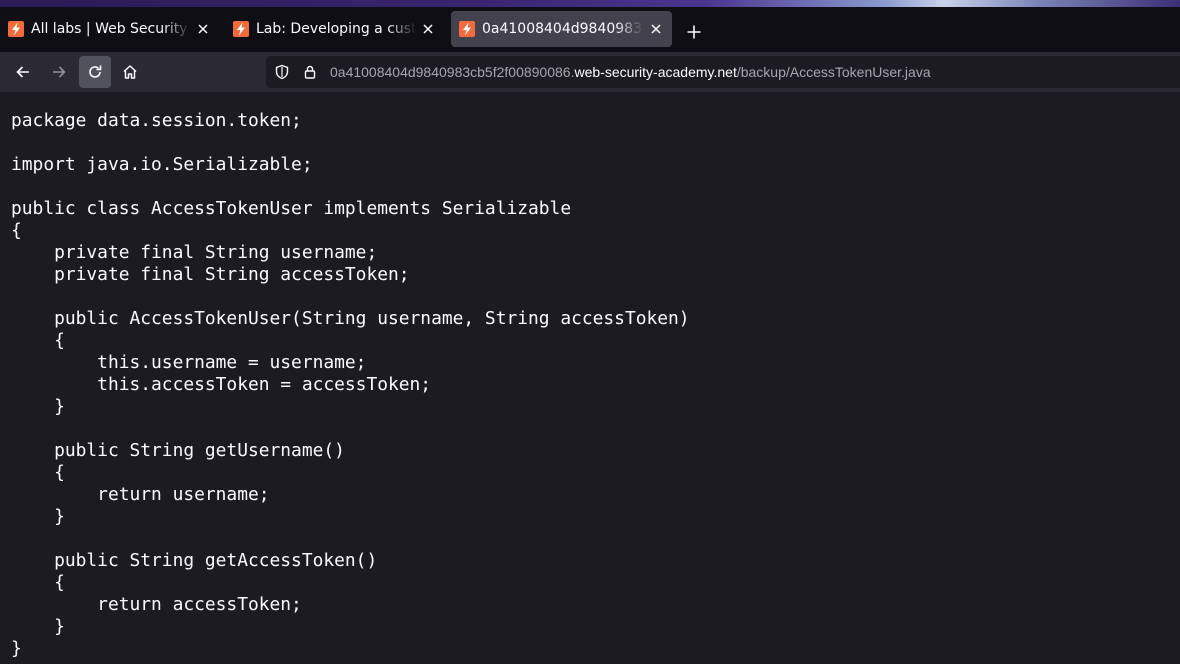 Image resolution: width=1180 pixels, height=664 pixels. What do you see at coordinates (156, 604) in the screenshot?
I see `code-line: return accessToken;` at bounding box center [156, 604].